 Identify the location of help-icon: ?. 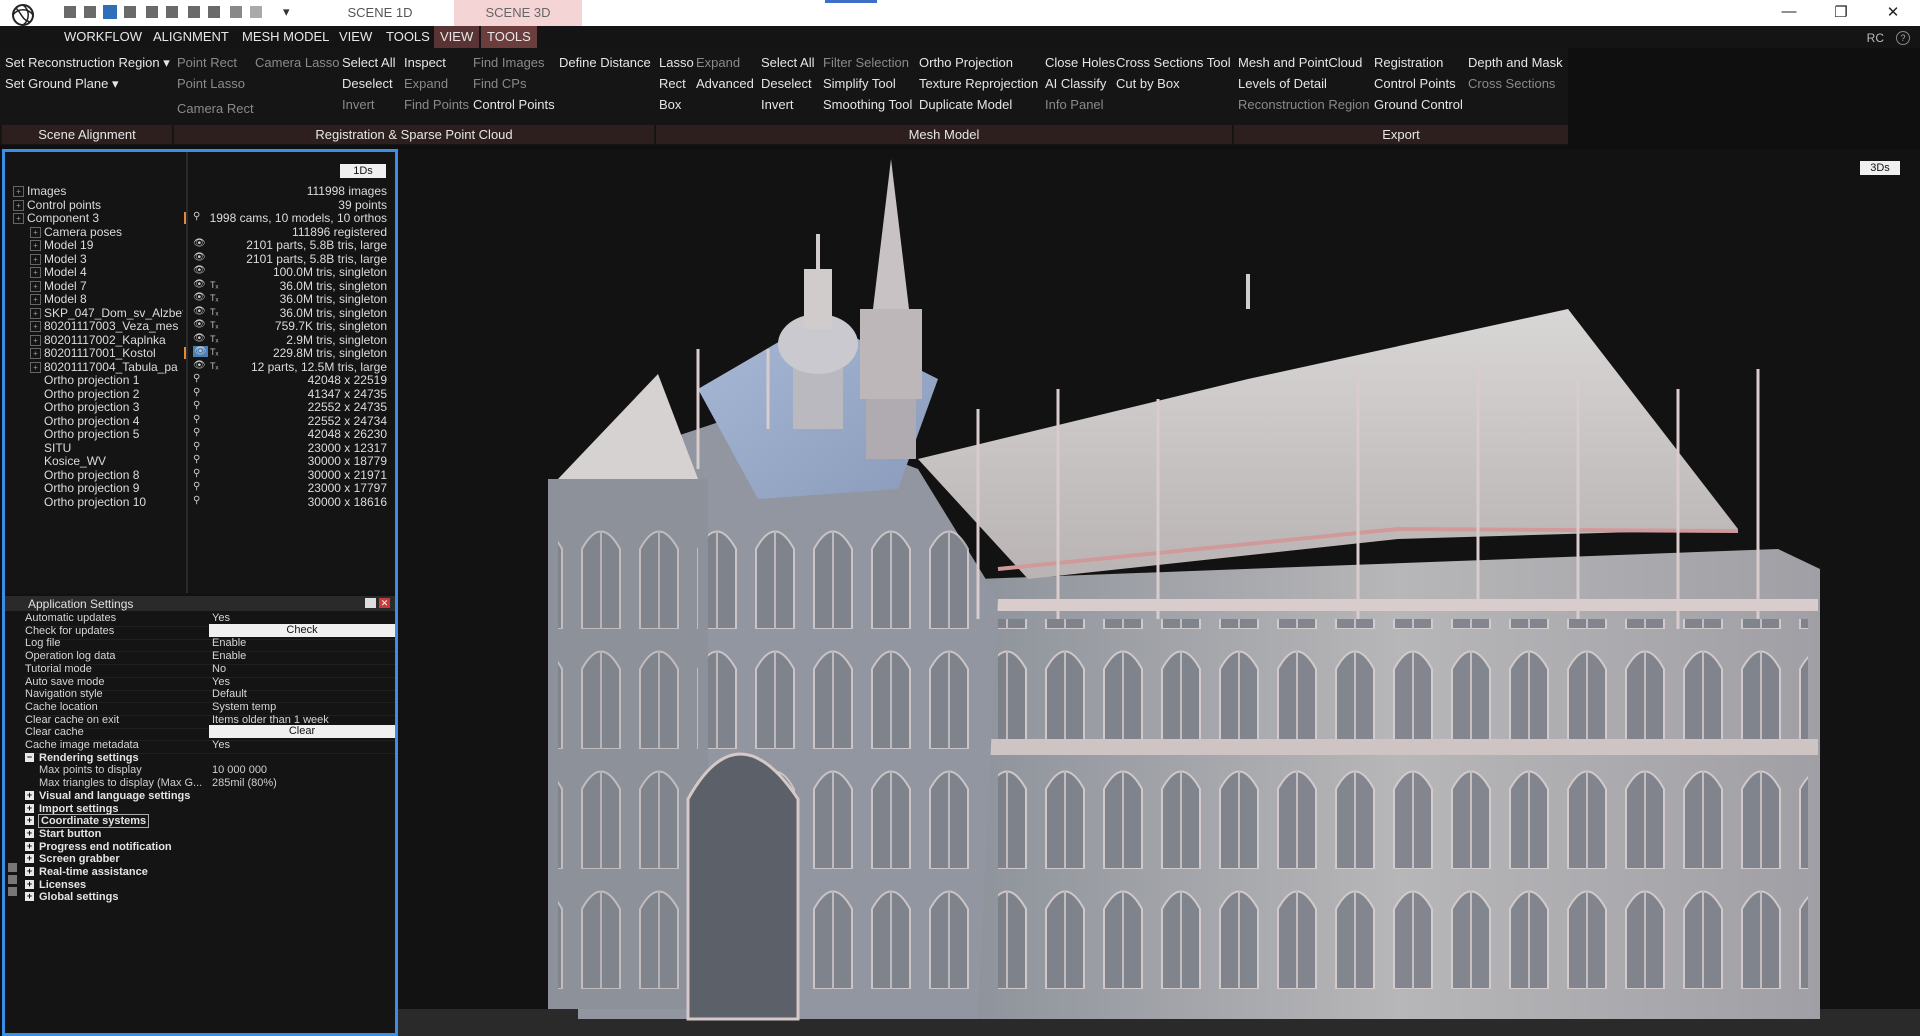
(1903, 38).